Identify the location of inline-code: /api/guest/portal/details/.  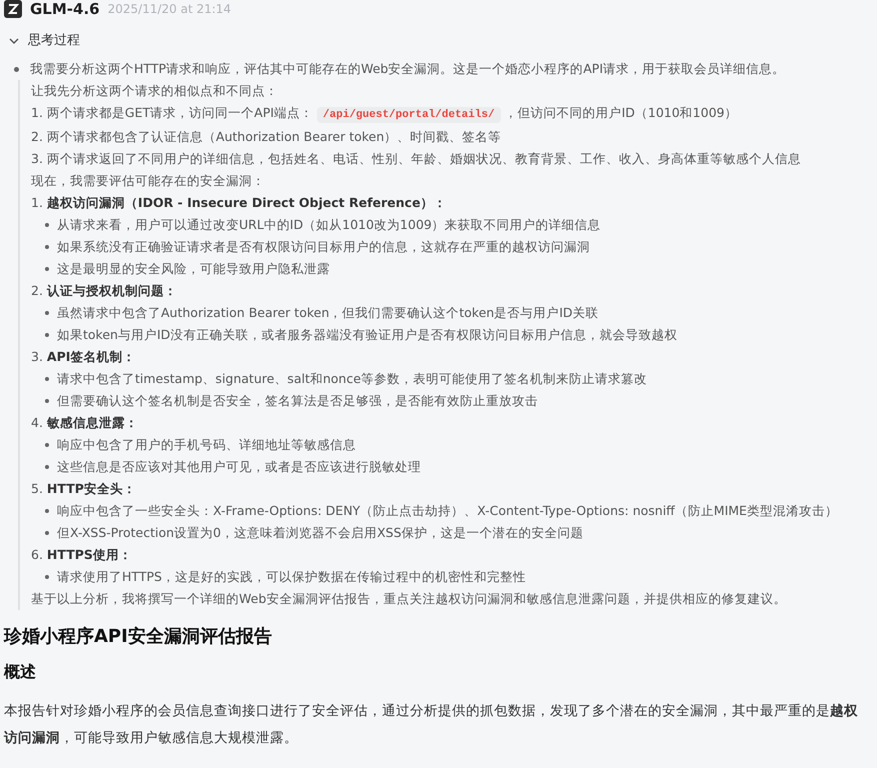
(408, 115).